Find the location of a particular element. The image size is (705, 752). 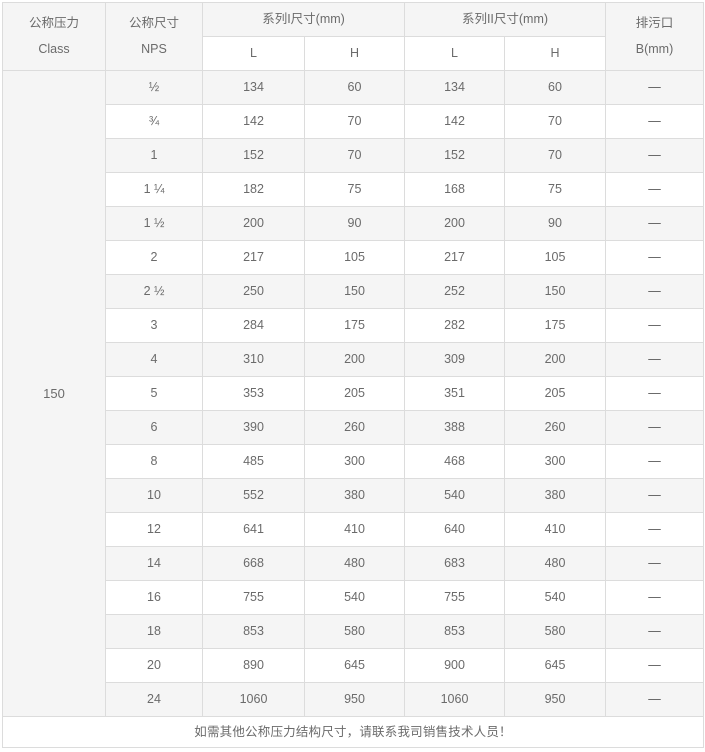

cell-series2-l: 853 is located at coordinates (454, 631).